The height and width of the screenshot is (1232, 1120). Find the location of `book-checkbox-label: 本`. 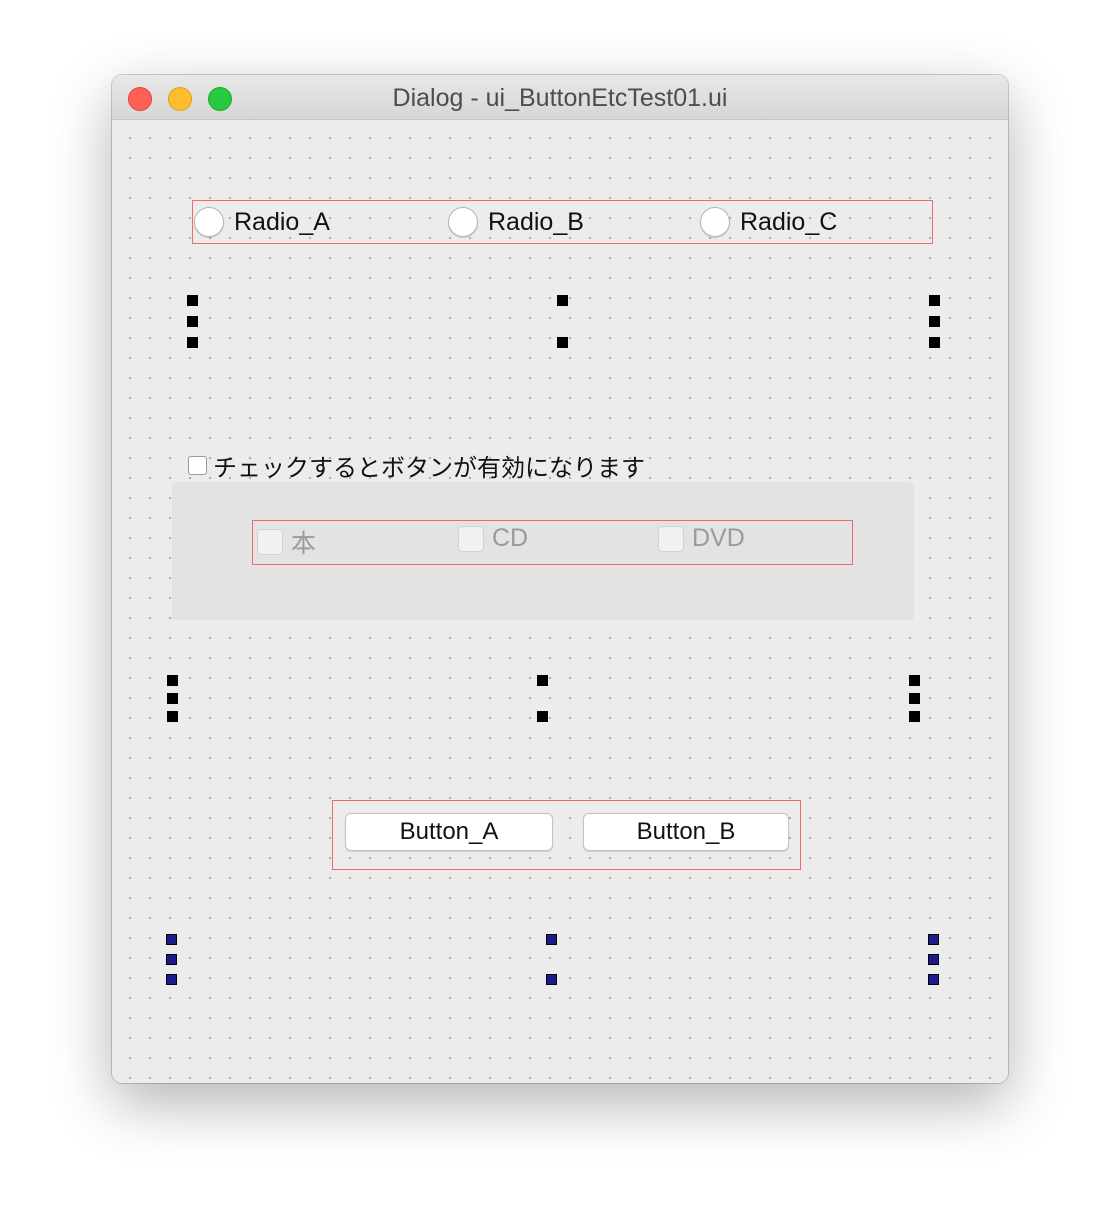

book-checkbox-label: 本 is located at coordinates (304, 544).